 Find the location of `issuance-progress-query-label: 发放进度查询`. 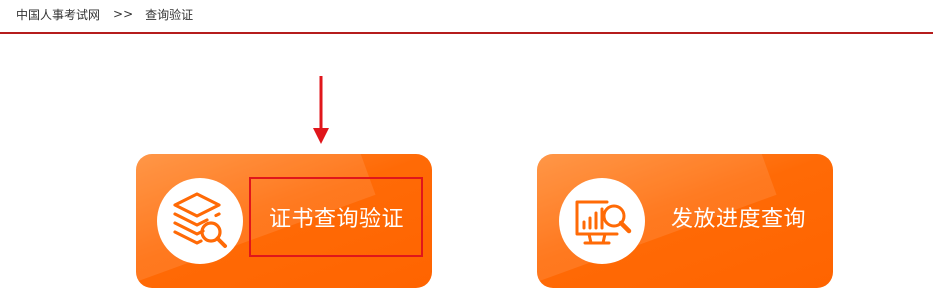

issuance-progress-query-label: 发放进度查询 is located at coordinates (739, 219).